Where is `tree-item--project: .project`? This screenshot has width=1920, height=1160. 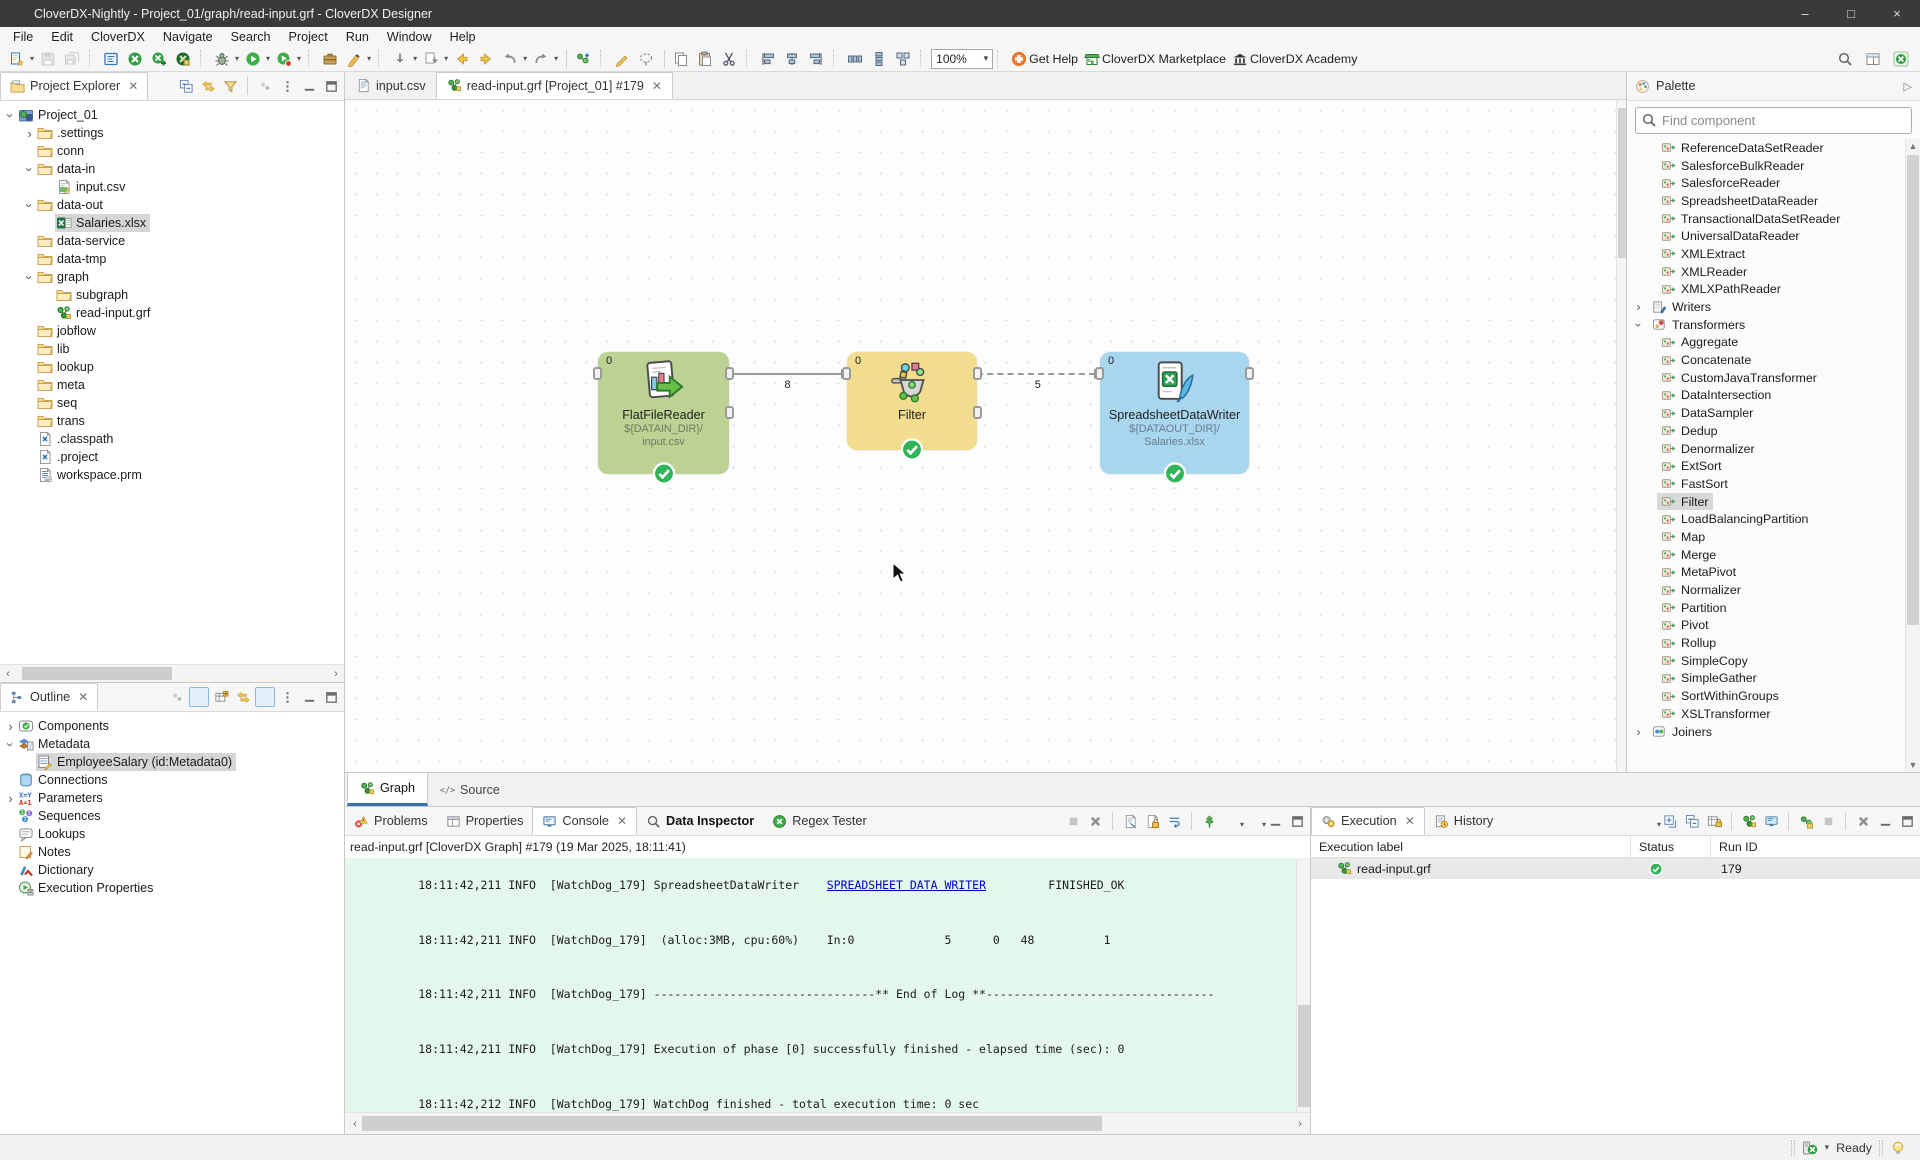
tree-item--project: .project is located at coordinates (172, 457).